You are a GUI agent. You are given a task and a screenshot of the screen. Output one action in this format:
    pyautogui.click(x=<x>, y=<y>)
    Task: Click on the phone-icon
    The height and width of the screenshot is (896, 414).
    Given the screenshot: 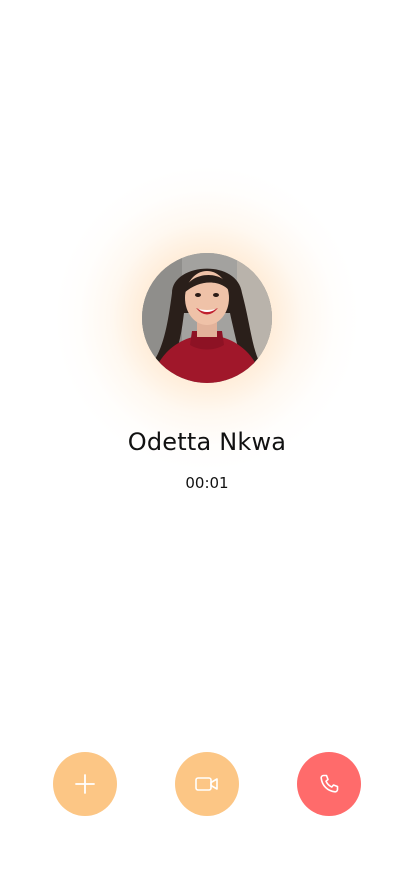 What is the action you would take?
    pyautogui.click(x=329, y=784)
    